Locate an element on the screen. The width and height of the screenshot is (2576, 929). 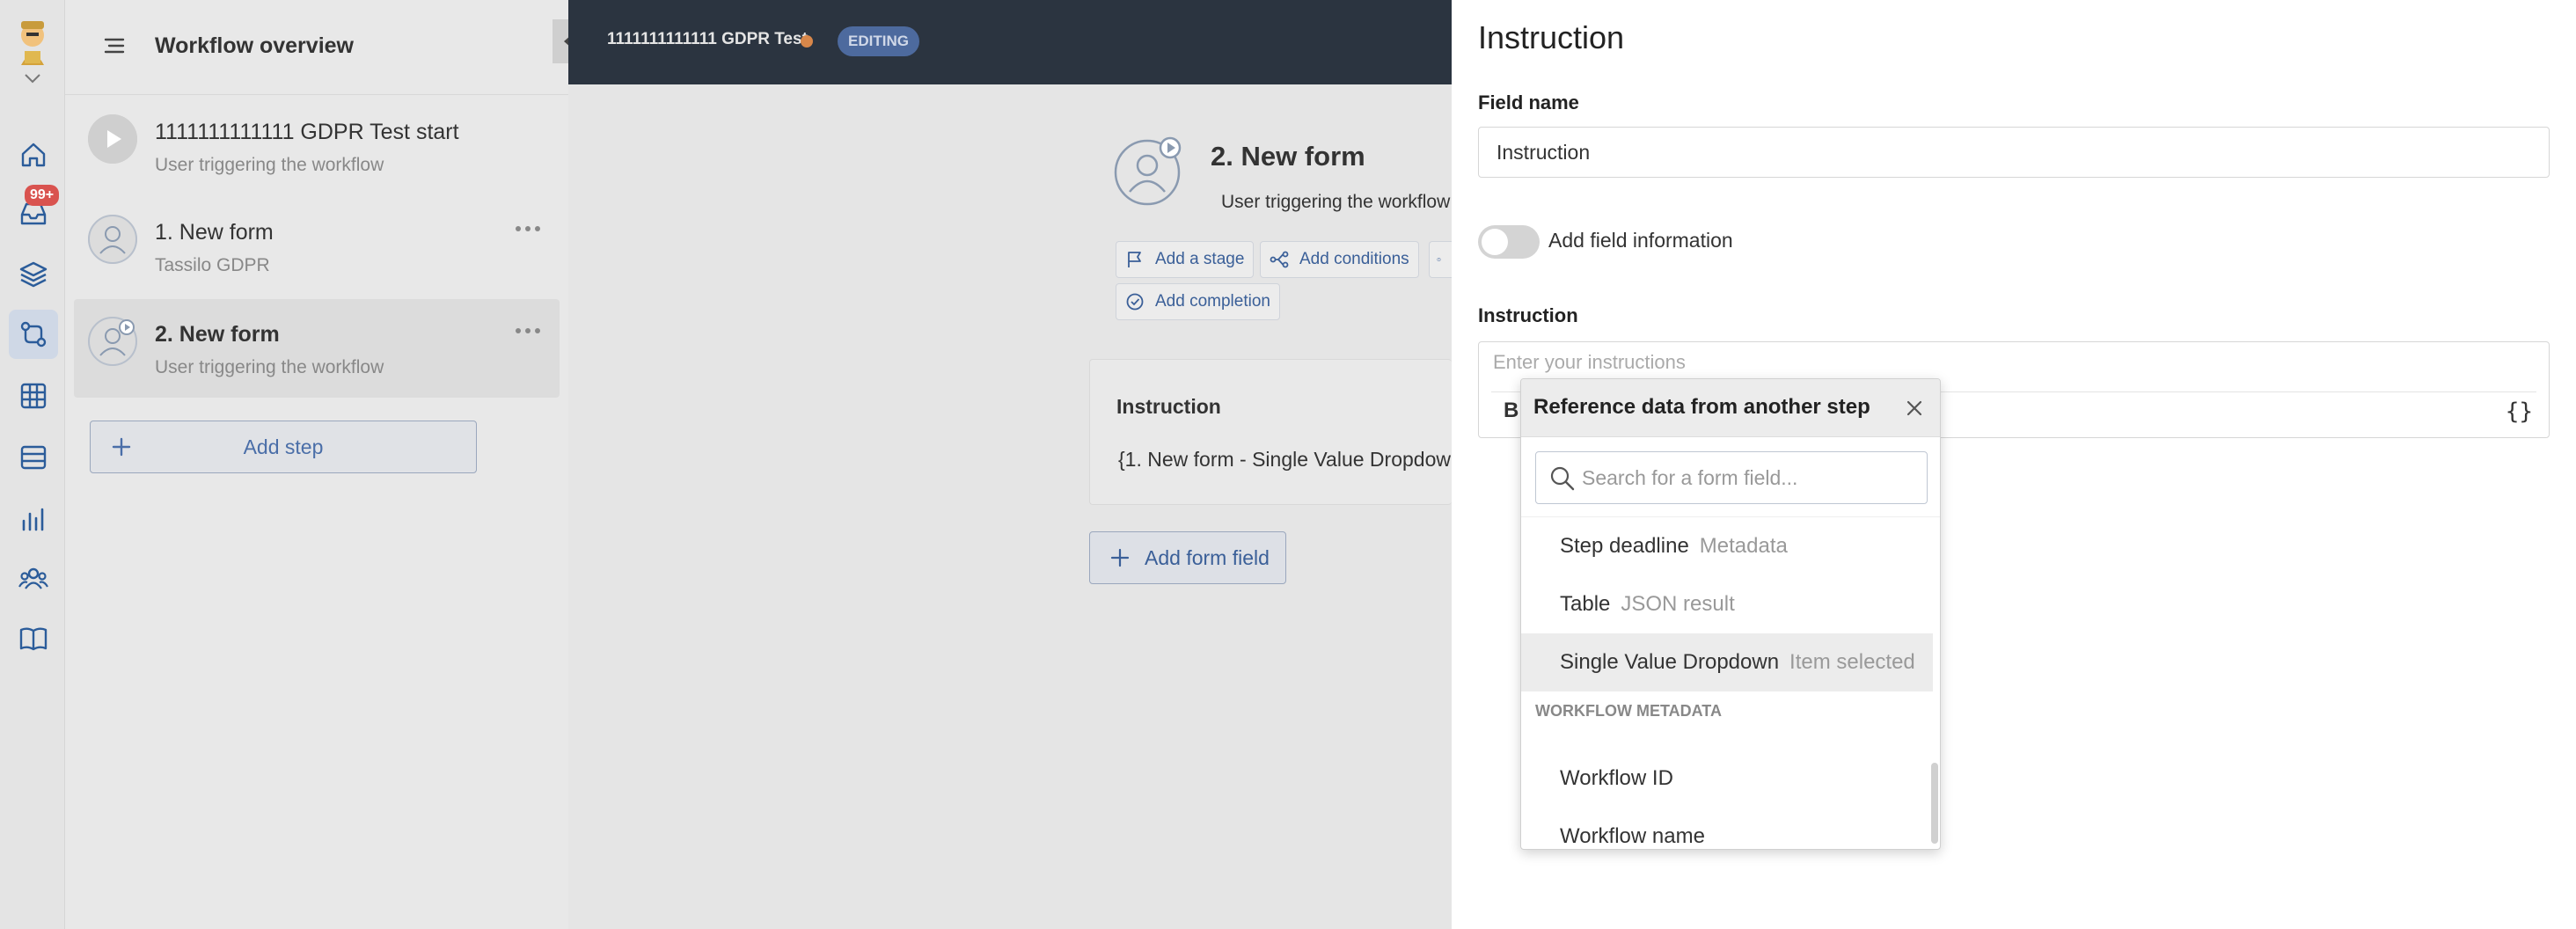
icon-rail: 99+ is located at coordinates (32, 464).